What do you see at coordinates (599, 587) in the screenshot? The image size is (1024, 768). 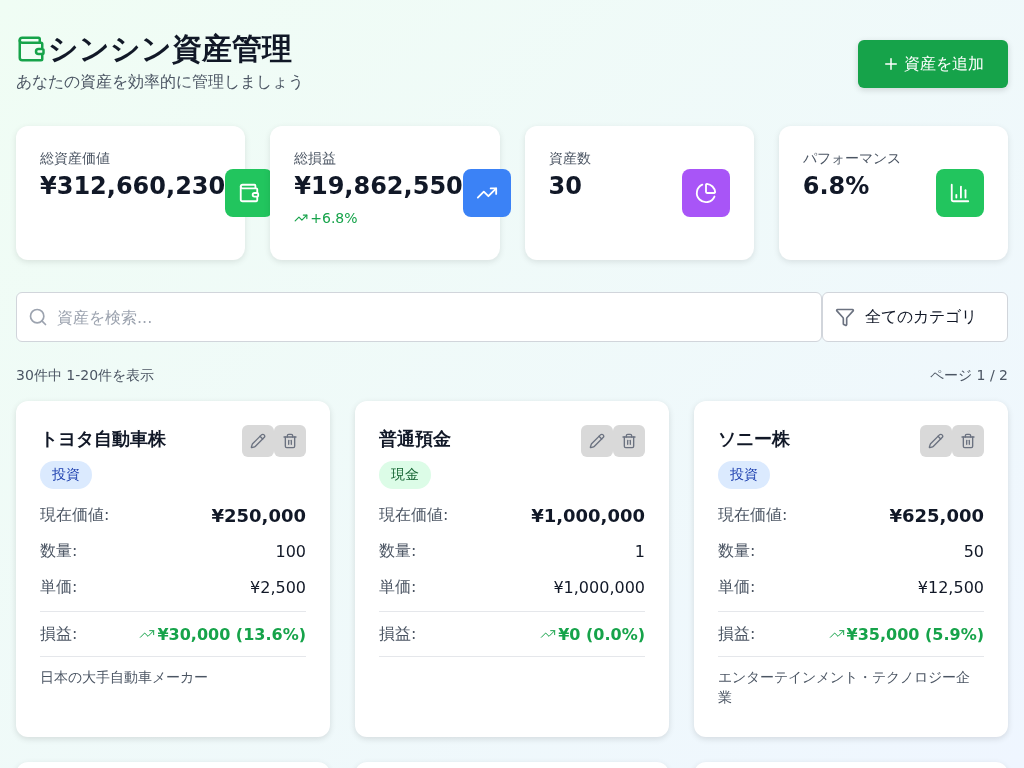 I see `unit-price-value: ¥1,000,000` at bounding box center [599, 587].